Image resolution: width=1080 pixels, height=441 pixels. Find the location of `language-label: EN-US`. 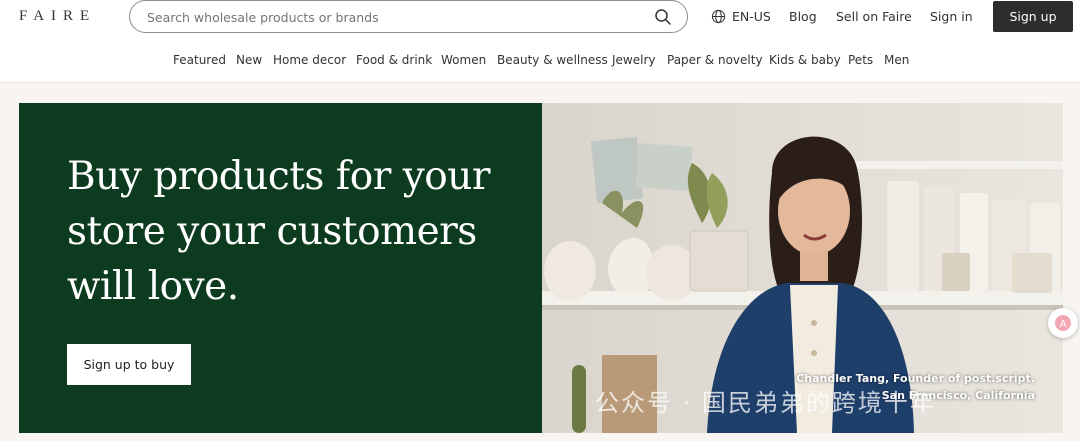

language-label: EN-US is located at coordinates (751, 16).